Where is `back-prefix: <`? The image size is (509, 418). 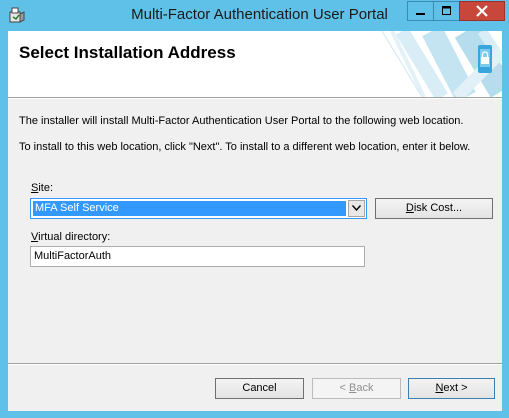
back-prefix: < is located at coordinates (344, 388).